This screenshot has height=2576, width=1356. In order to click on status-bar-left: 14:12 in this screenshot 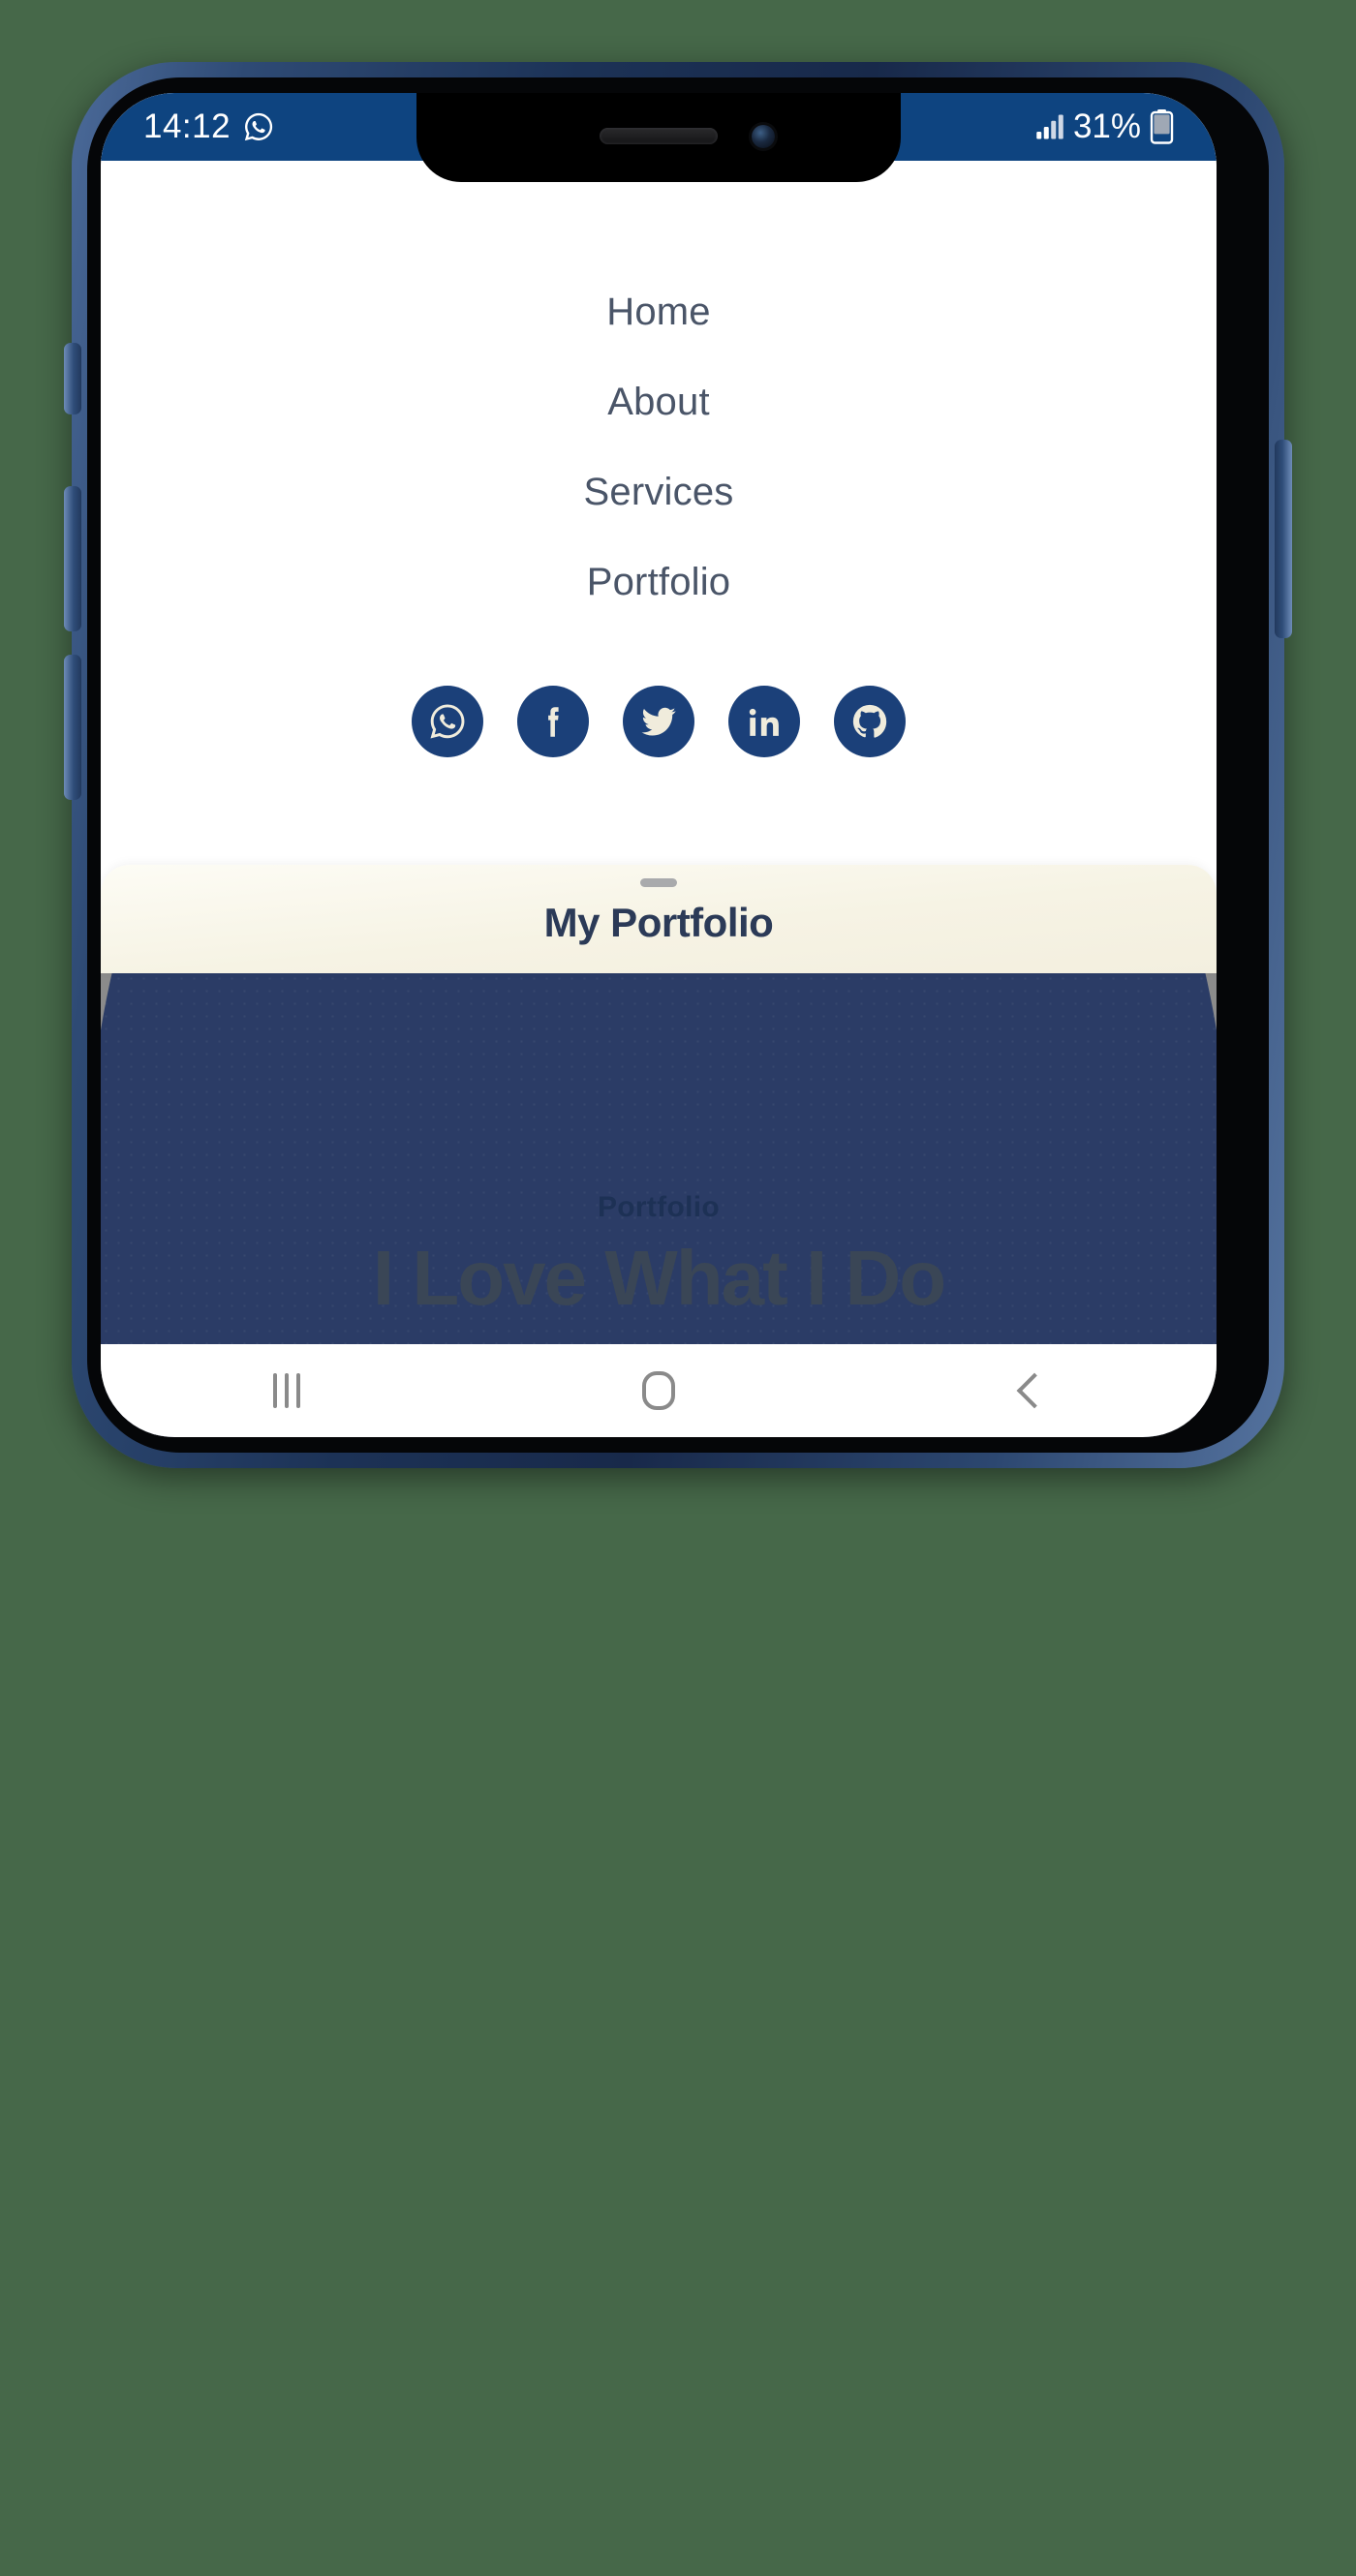, I will do `click(209, 127)`.